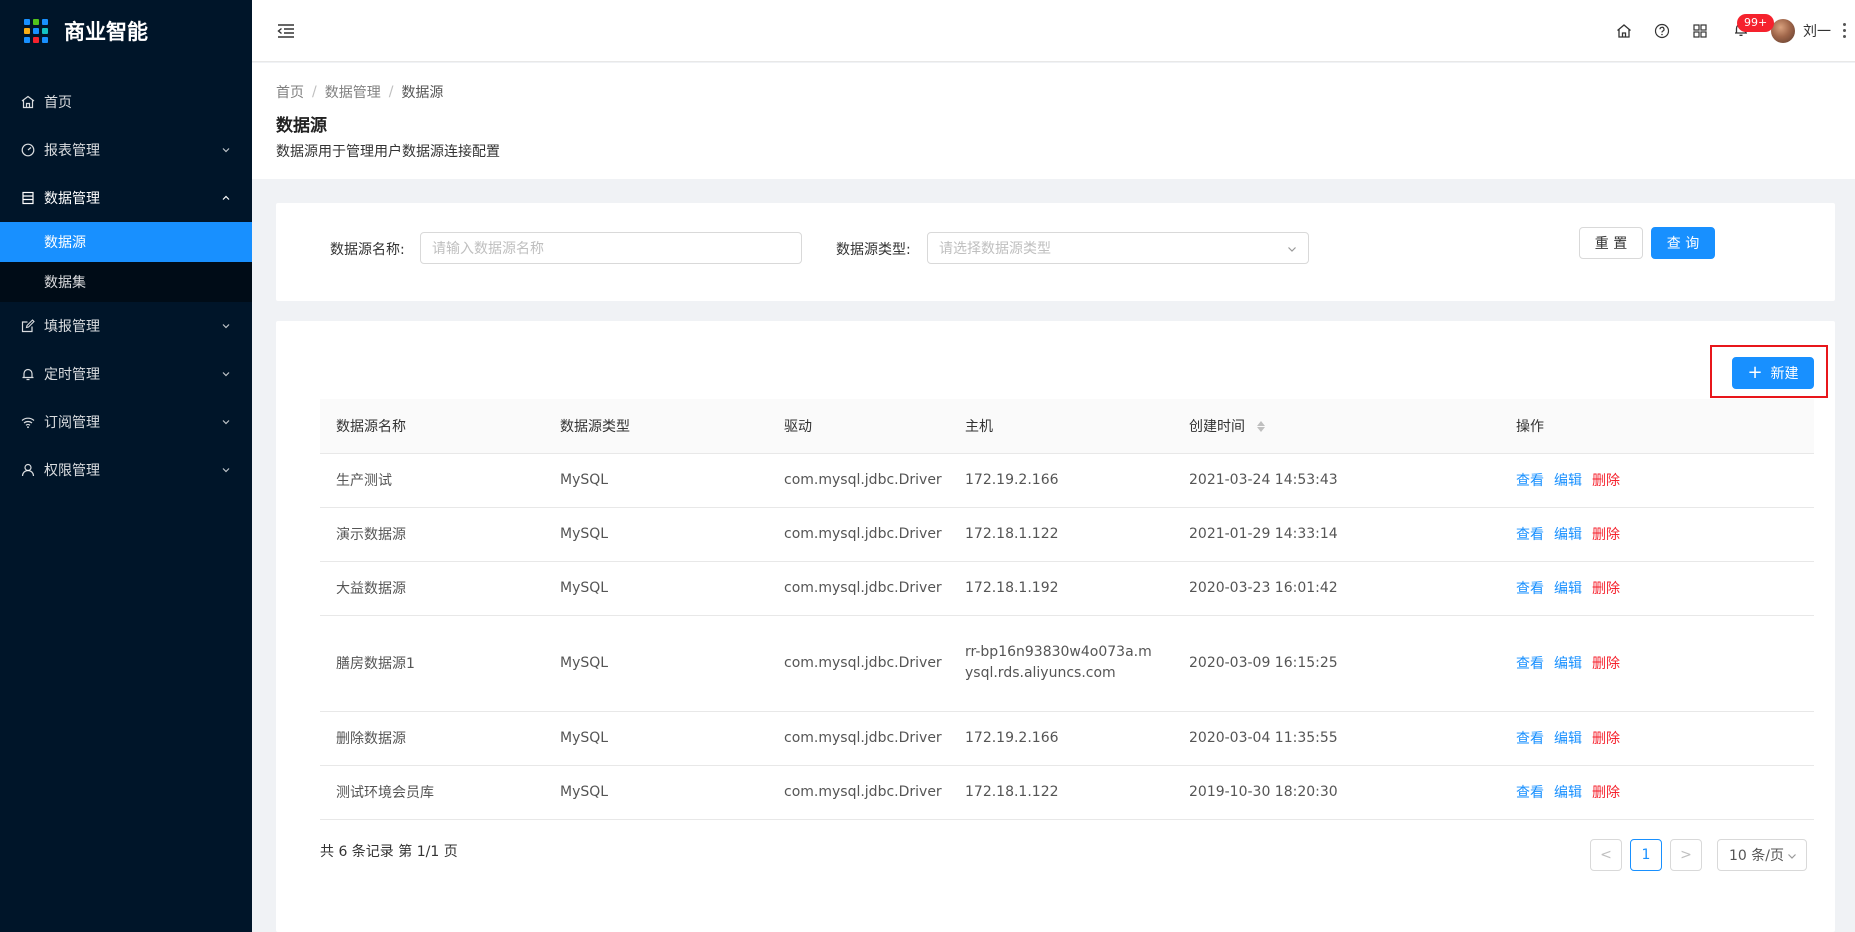 This screenshot has height=932, width=1855. What do you see at coordinates (422, 93) in the screenshot?
I see `breadcrumb-item-current: 数据源` at bounding box center [422, 93].